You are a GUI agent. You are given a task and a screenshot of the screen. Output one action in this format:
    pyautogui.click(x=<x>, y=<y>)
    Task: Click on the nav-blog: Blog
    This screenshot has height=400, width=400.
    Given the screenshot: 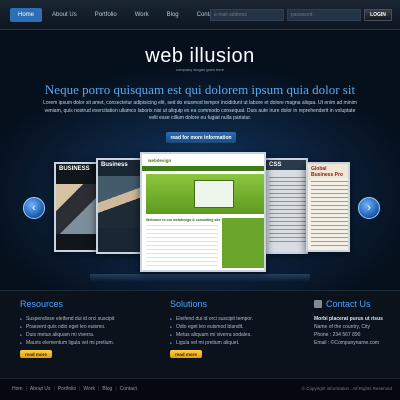 What is the action you would take?
    pyautogui.click(x=173, y=15)
    